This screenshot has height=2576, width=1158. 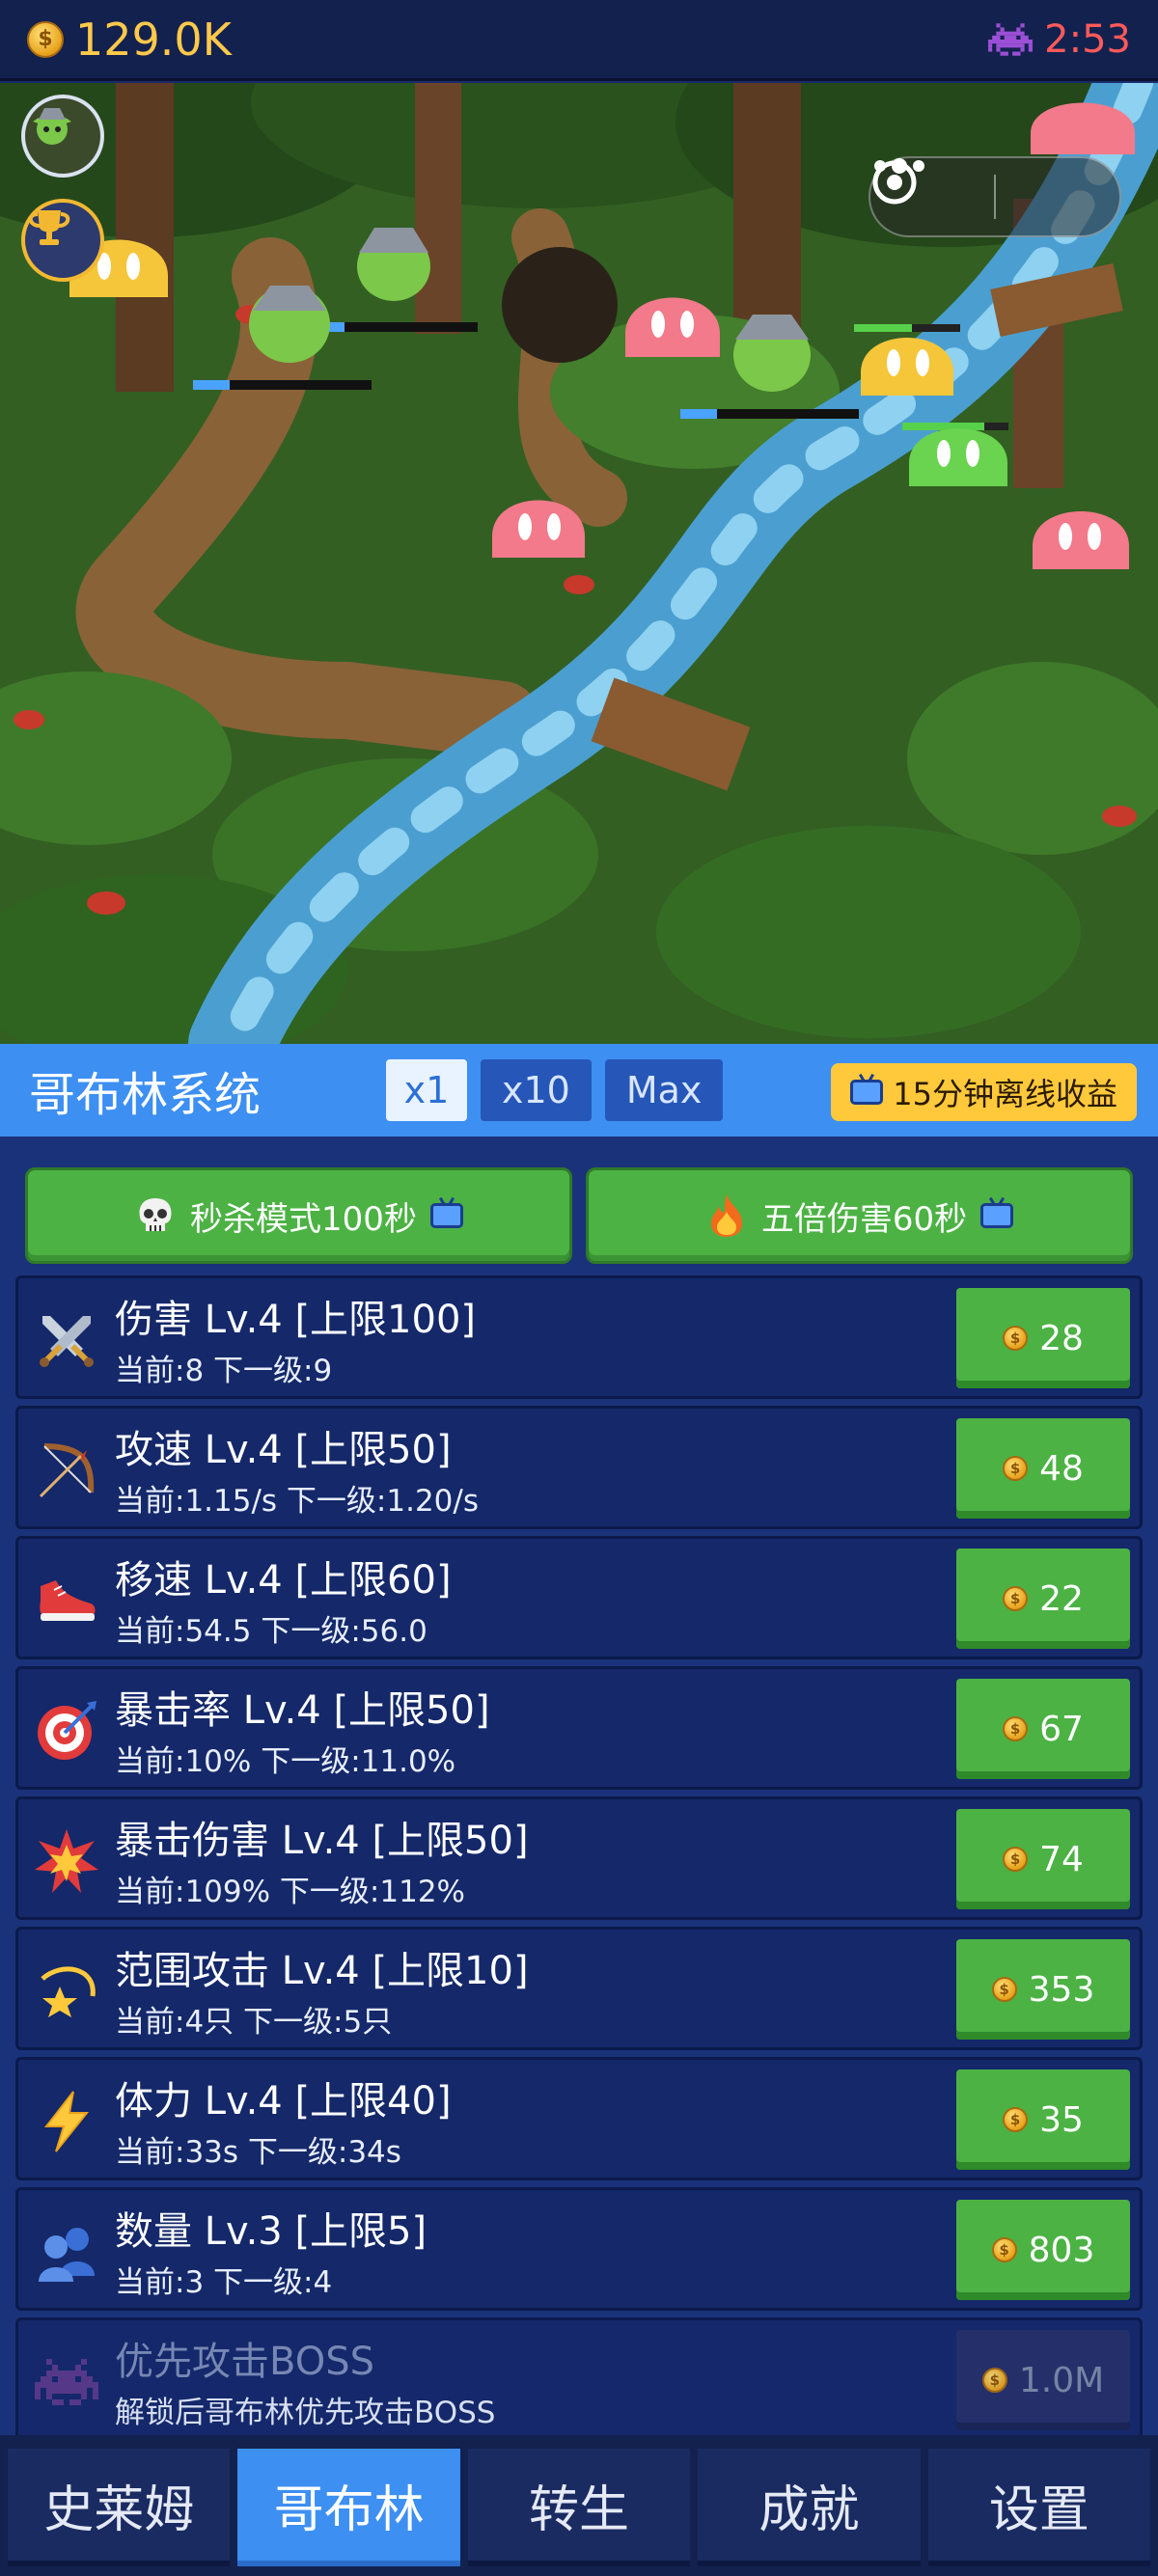 I want to click on boost-row: 秒杀模式100秒 五倍伤害60秒, so click(x=579, y=1216).